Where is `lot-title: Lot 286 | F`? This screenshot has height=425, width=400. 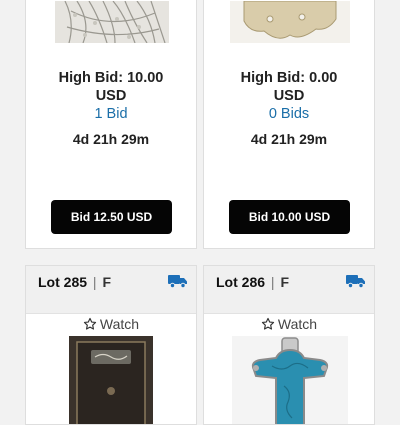 lot-title: Lot 286 | F is located at coordinates (252, 282).